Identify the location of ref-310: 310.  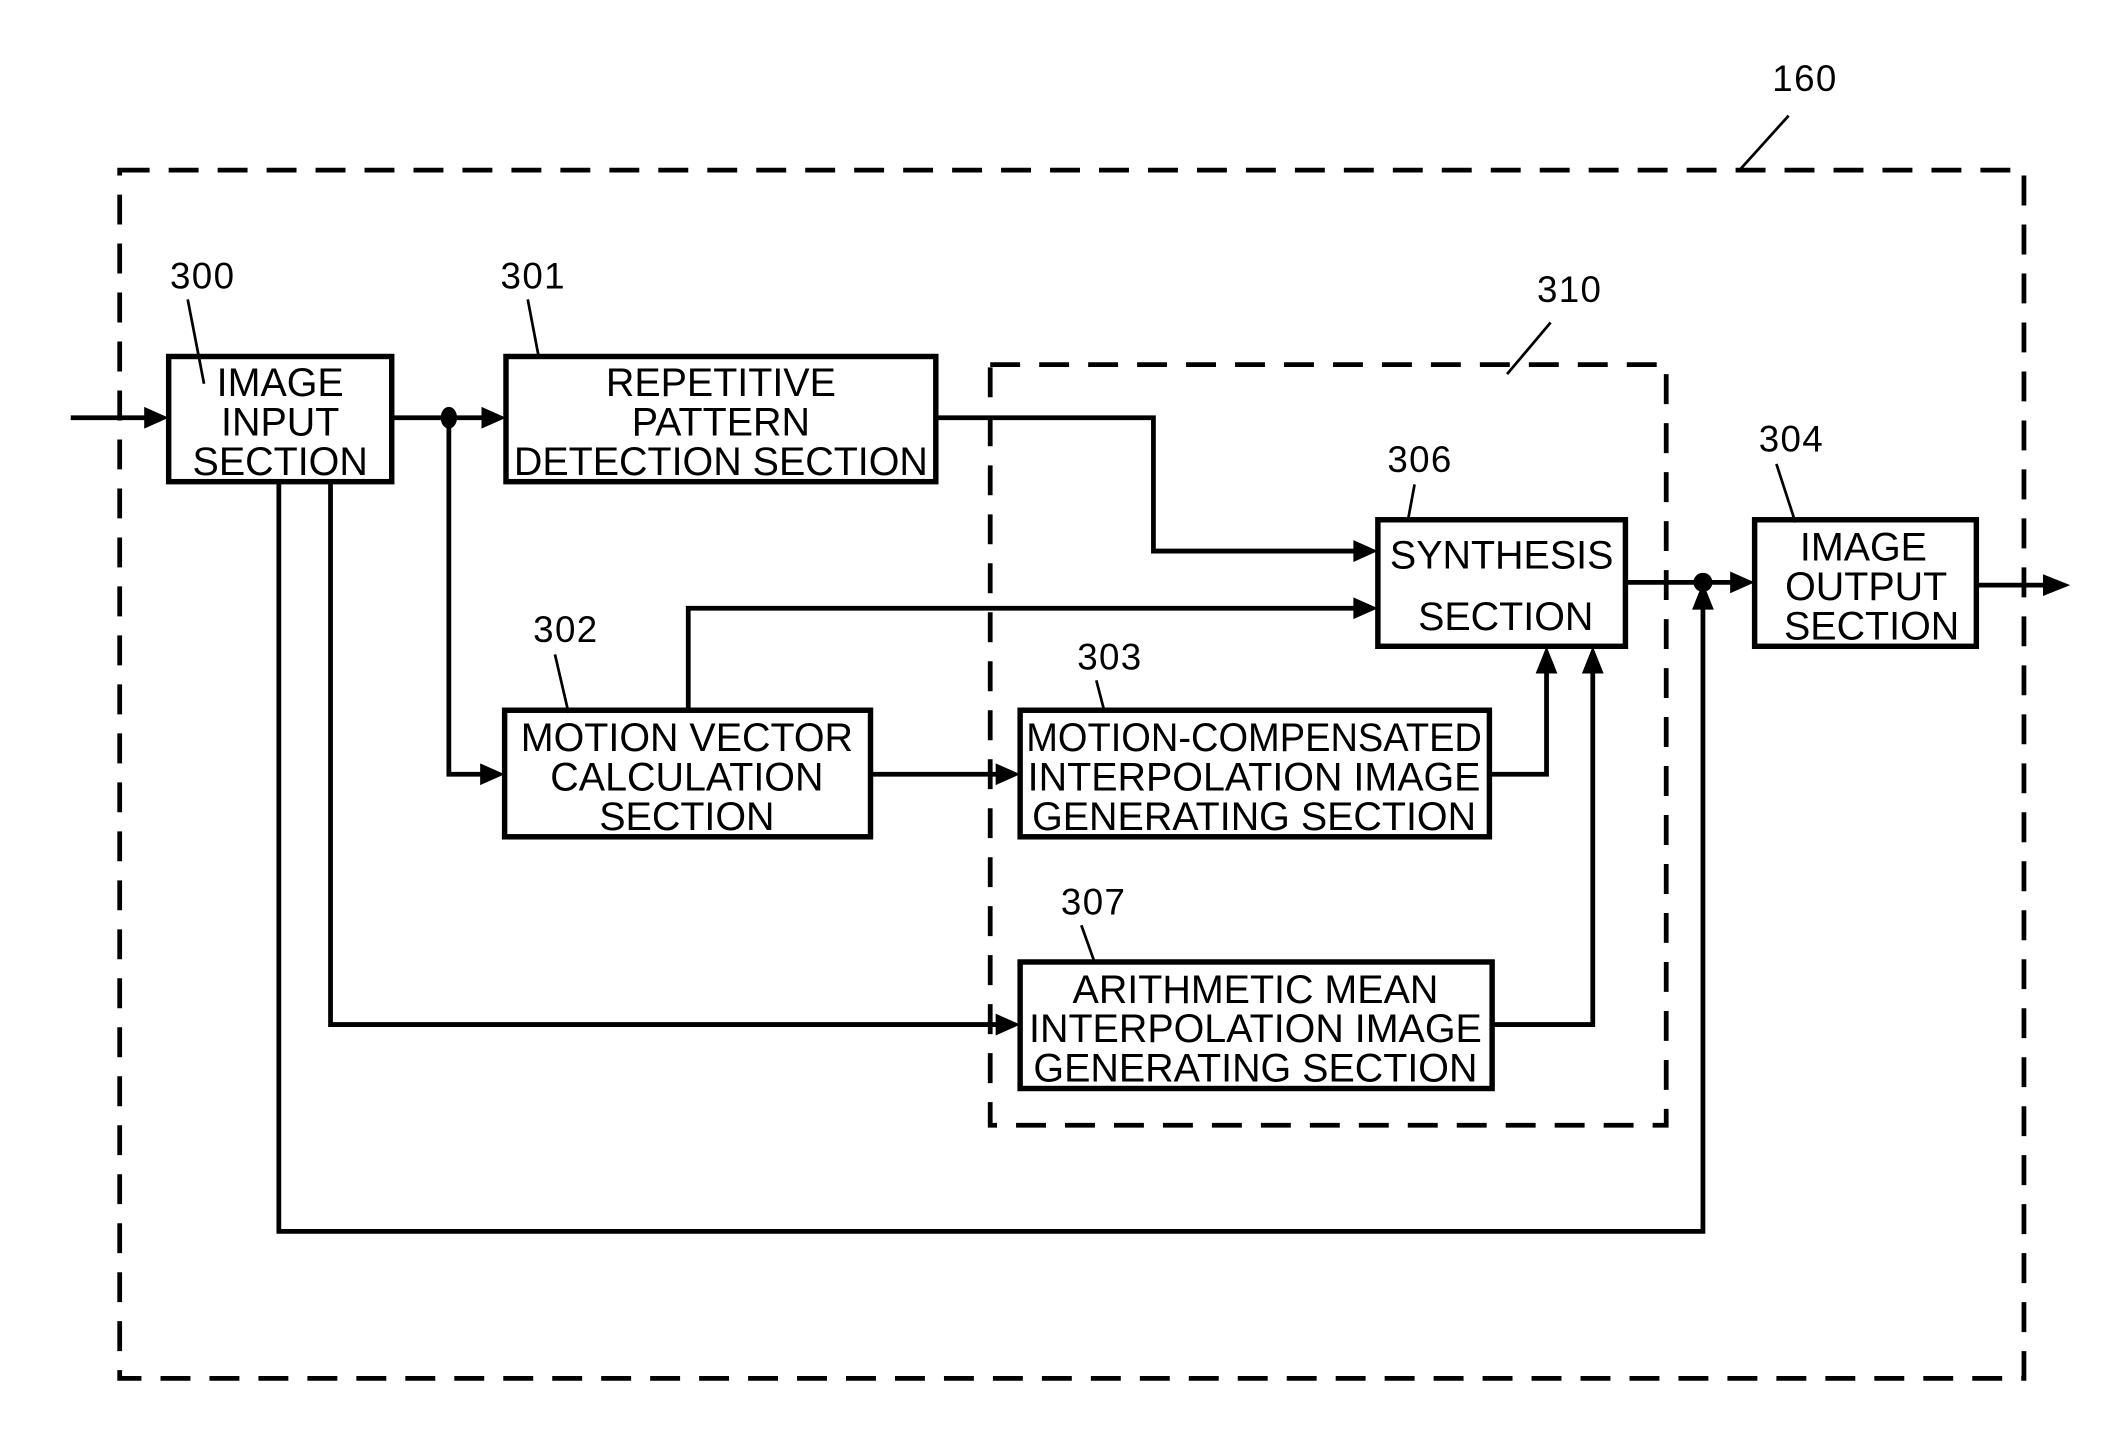
(1569, 289).